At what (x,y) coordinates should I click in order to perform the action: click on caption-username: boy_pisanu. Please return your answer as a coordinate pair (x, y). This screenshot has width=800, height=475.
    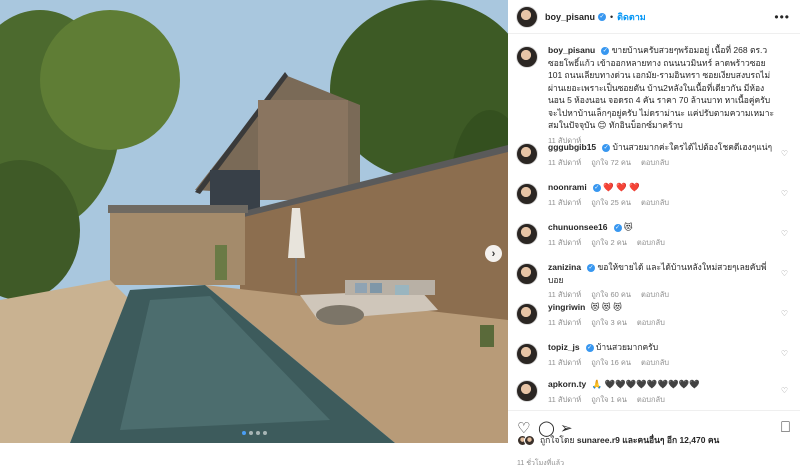
    Looking at the image, I should click on (571, 50).